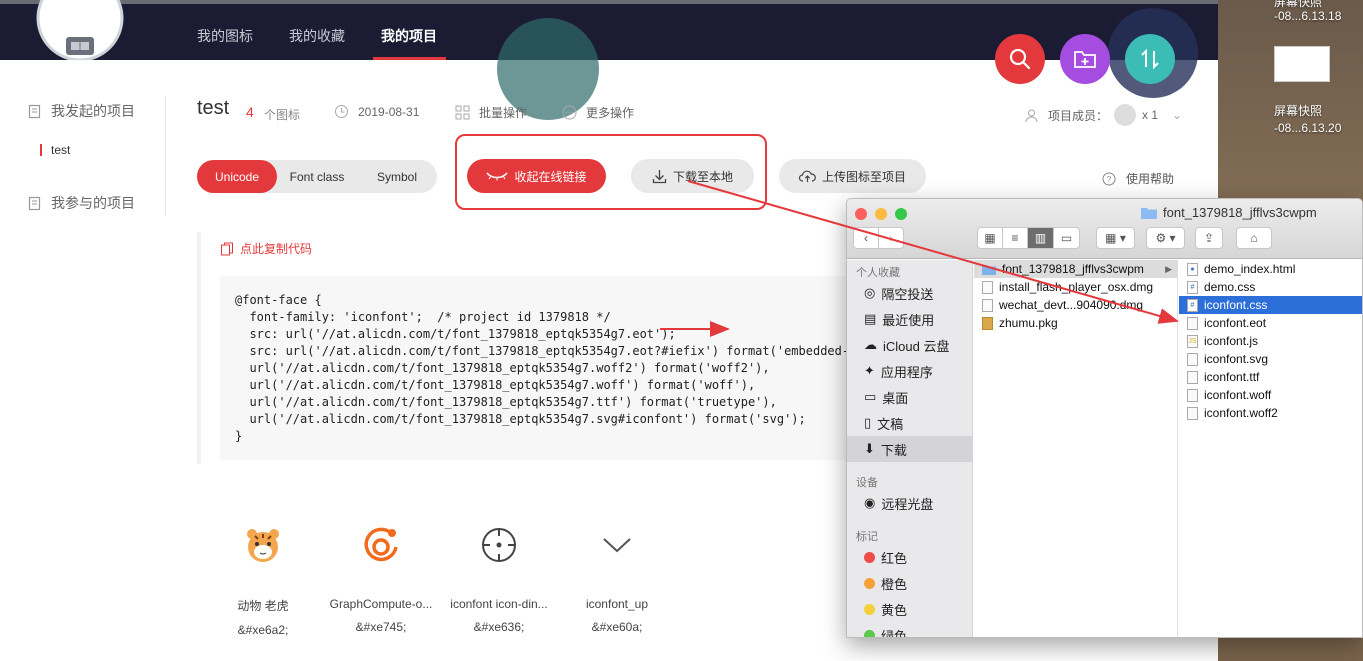 This screenshot has height=661, width=1363. Describe the element at coordinates (861, 214) in the screenshot. I see `close-window-button` at that location.